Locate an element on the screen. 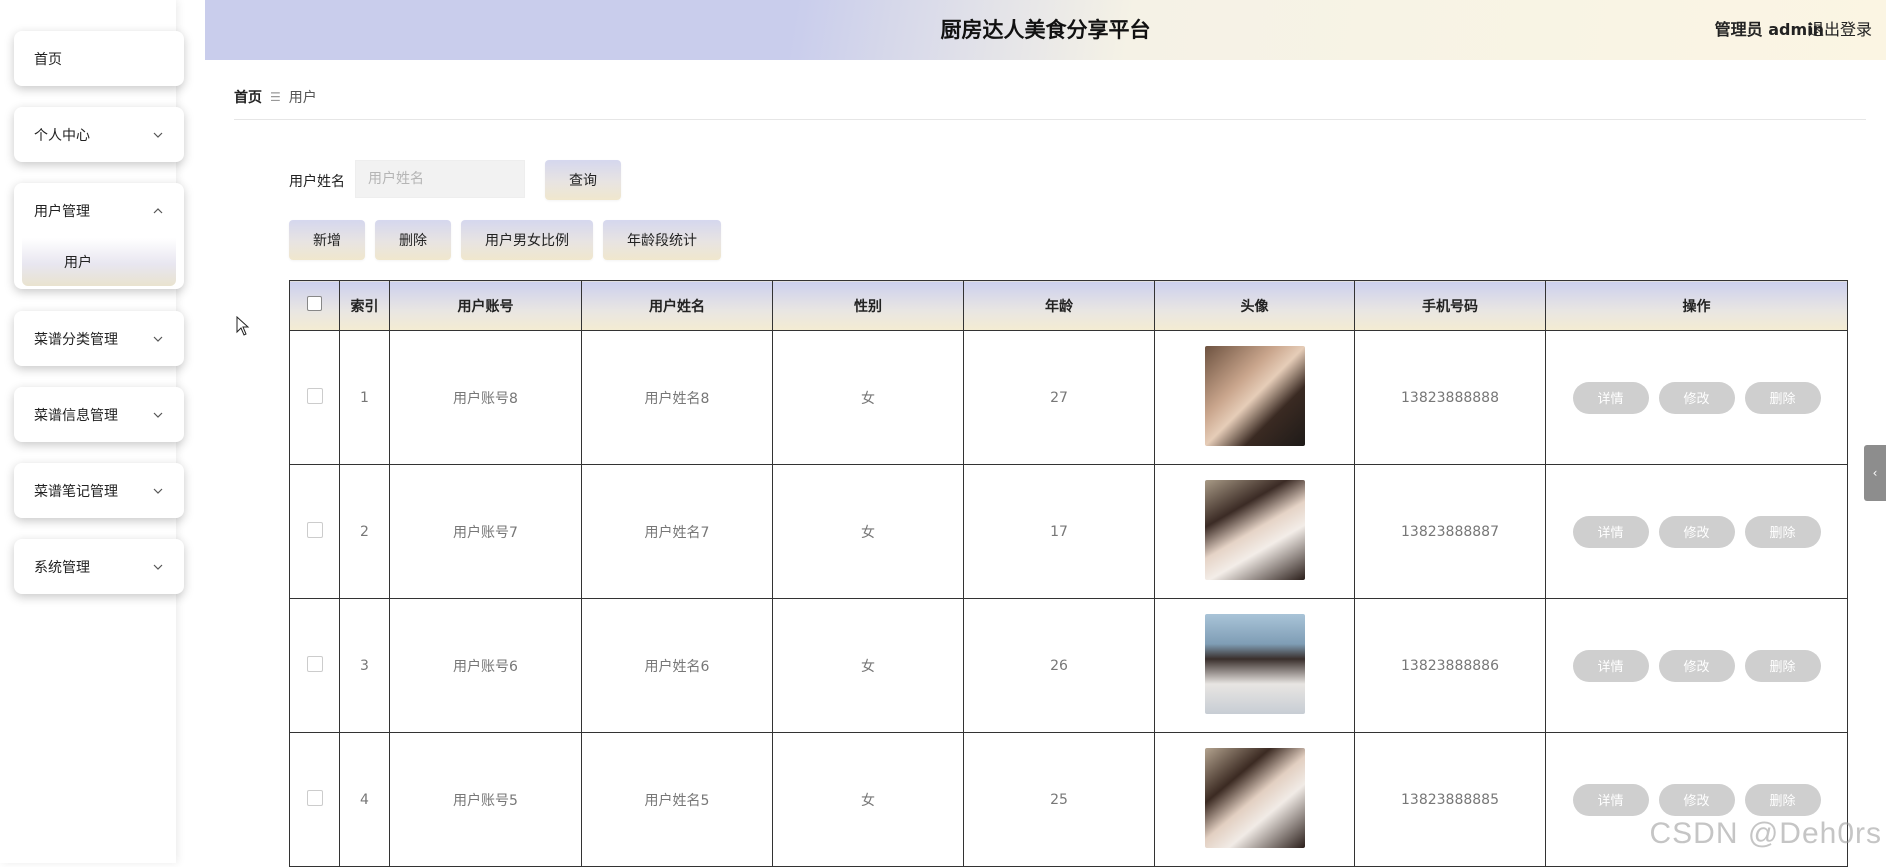 The image size is (1886, 867). cell-name: 用户姓名7 is located at coordinates (677, 531).